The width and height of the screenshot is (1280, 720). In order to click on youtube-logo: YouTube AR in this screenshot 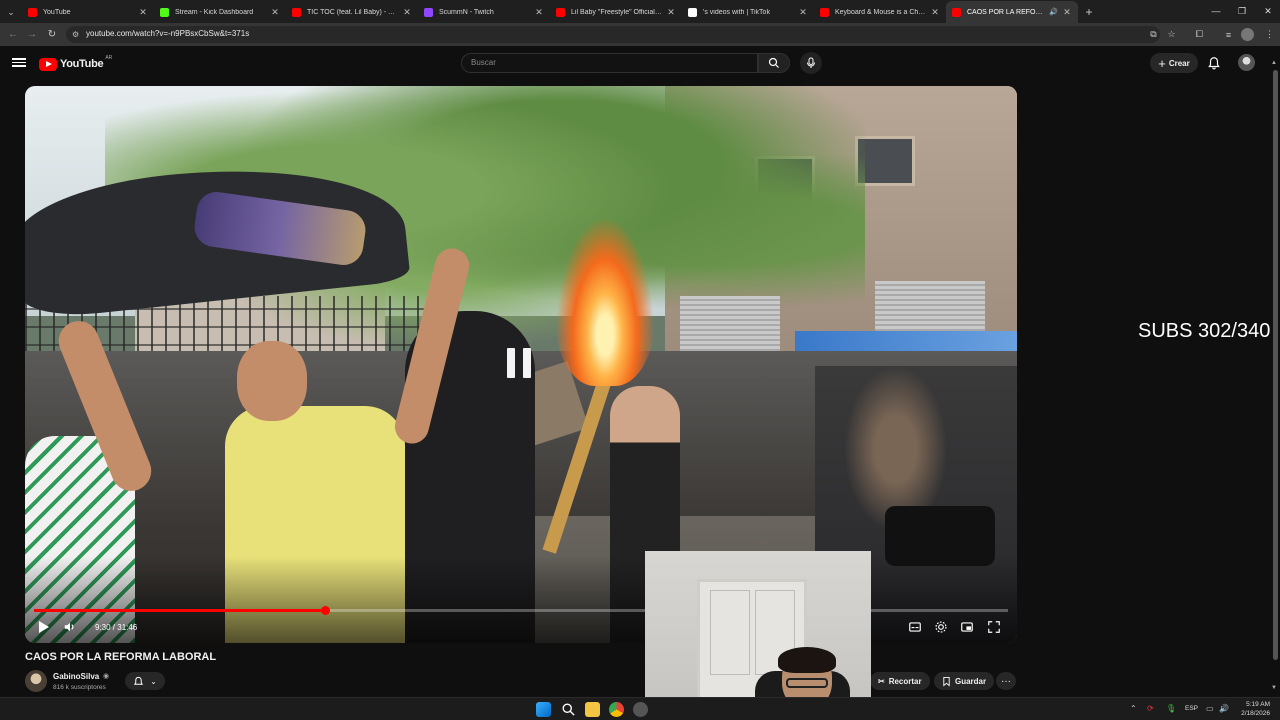, I will do `click(76, 63)`.